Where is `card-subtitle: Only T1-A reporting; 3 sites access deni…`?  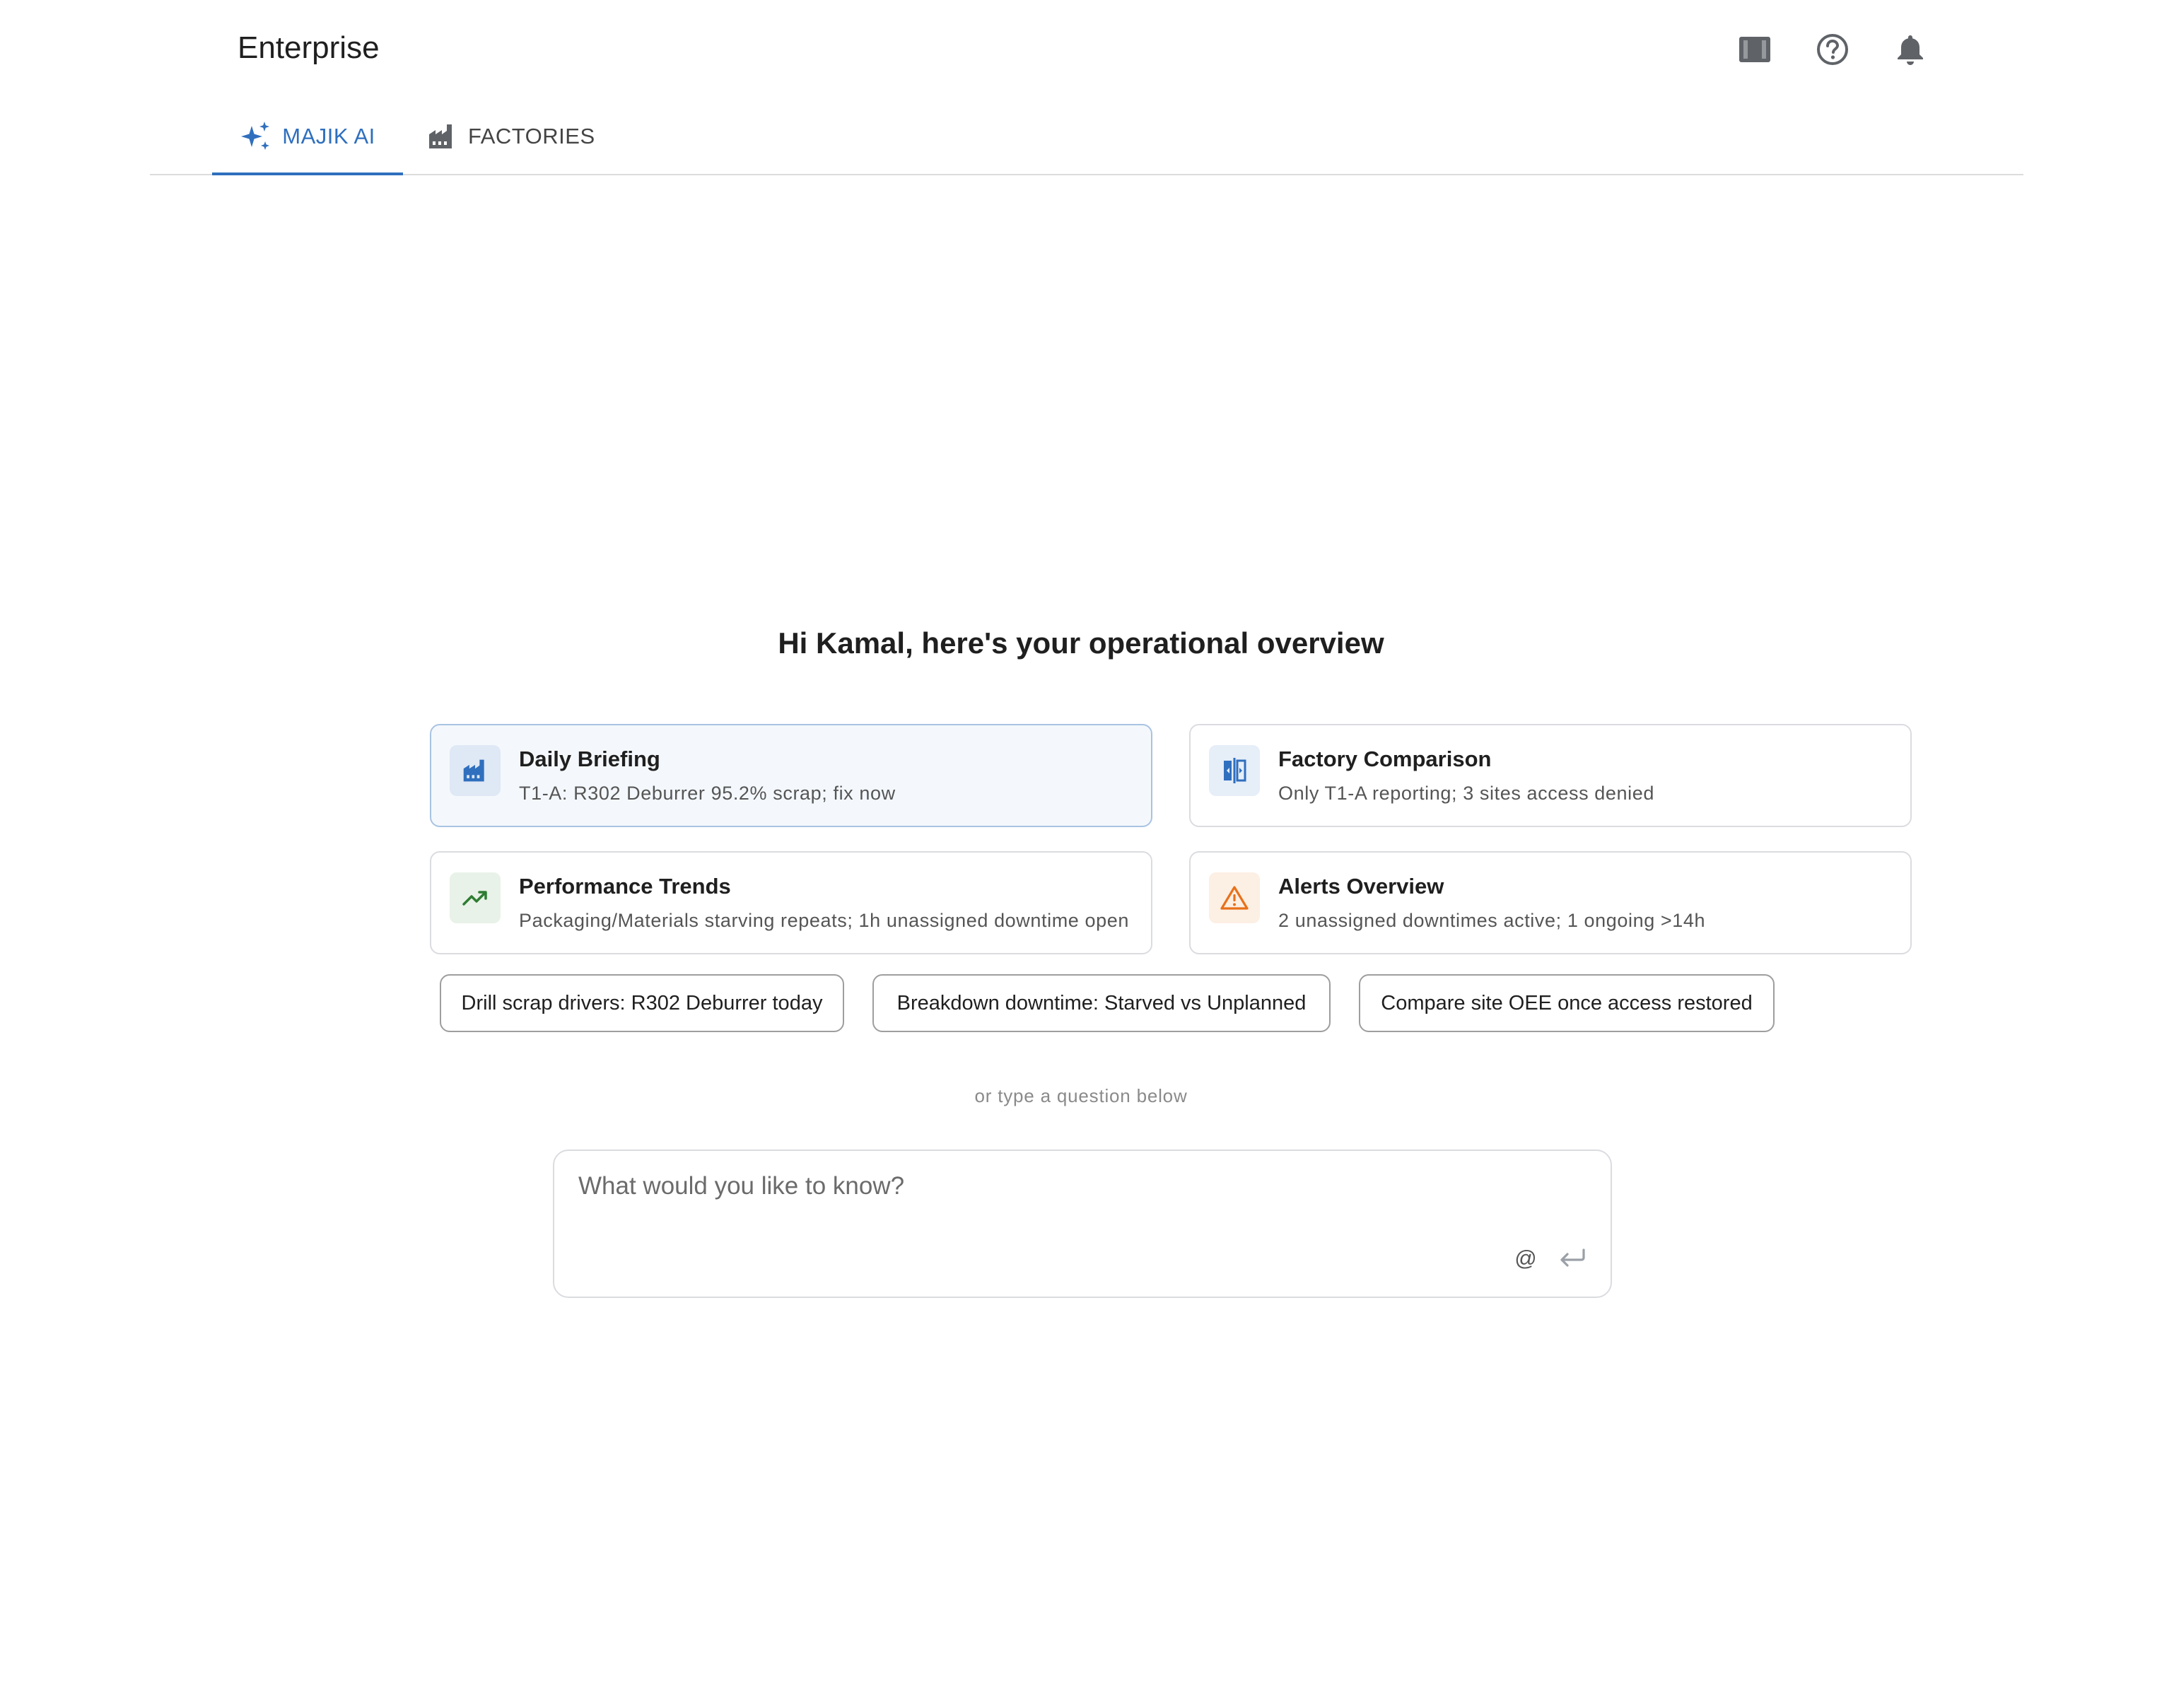 card-subtitle: Only T1-A reporting; 3 sites access deni… is located at coordinates (1466, 794).